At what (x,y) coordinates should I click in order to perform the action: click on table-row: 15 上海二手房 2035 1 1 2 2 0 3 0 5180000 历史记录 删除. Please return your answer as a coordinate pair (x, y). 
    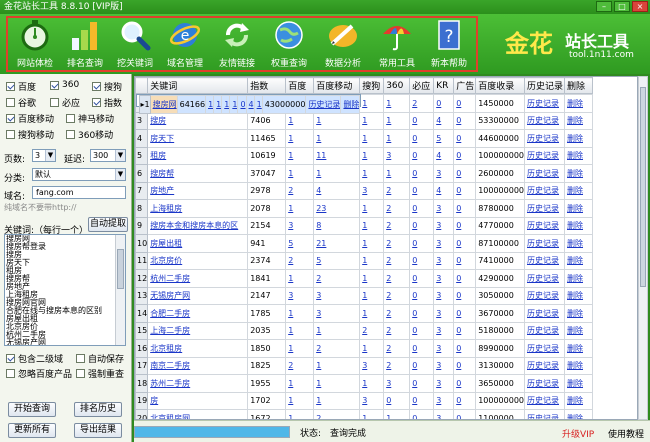
    Looking at the image, I should click on (364, 330).